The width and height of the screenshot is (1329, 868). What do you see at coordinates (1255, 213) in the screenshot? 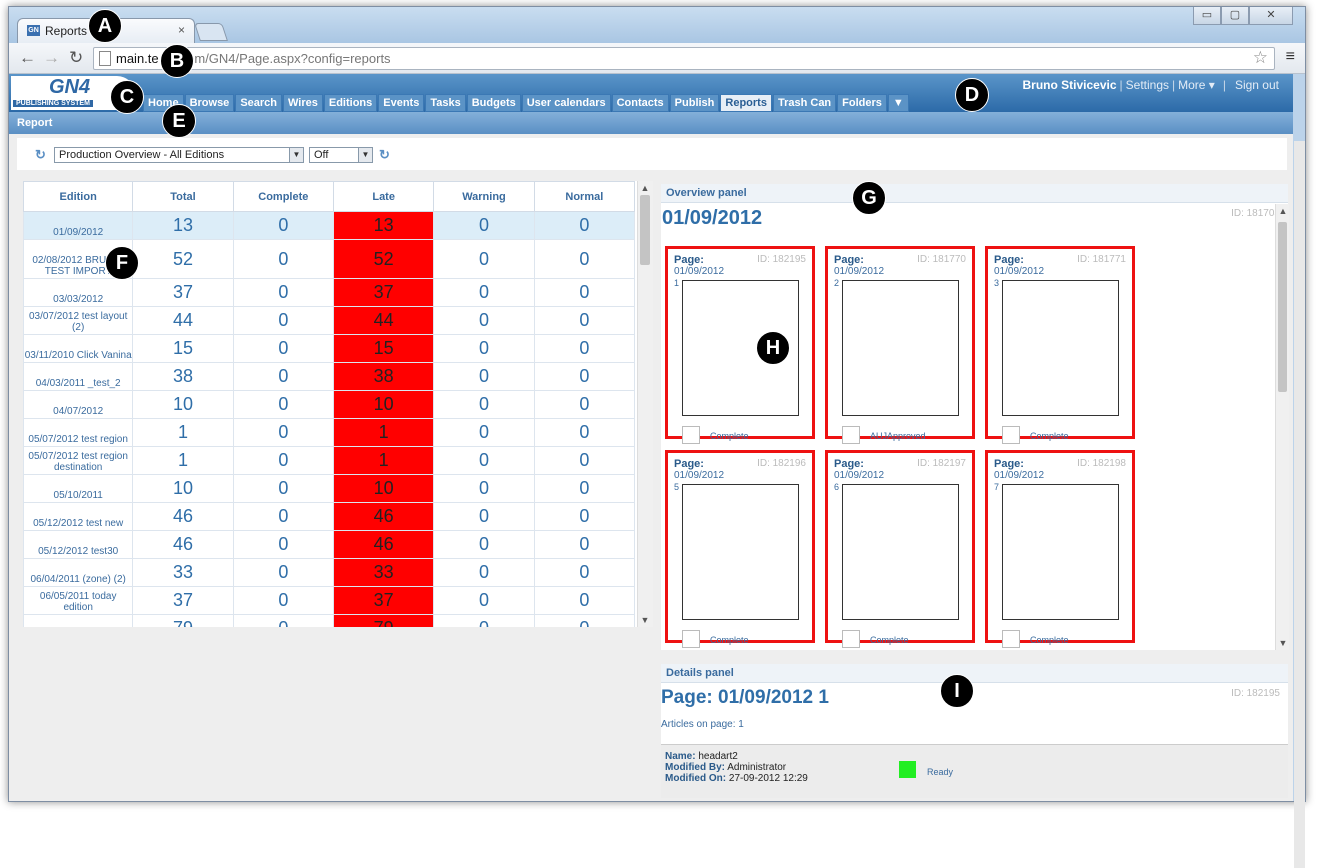
I see `overview-id: ID: 181705` at bounding box center [1255, 213].